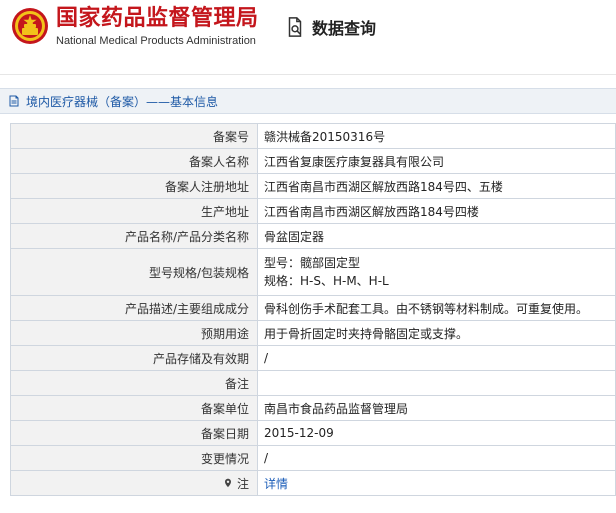 The height and width of the screenshot is (513, 616). What do you see at coordinates (134, 458) in the screenshot?
I see `label-change-status: 变更情况` at bounding box center [134, 458].